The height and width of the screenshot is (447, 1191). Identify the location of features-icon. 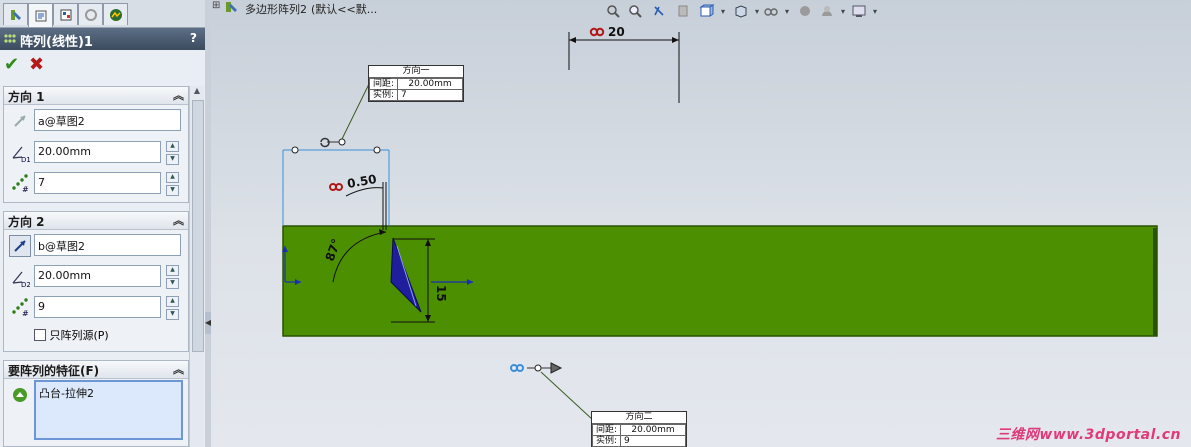
(20, 395).